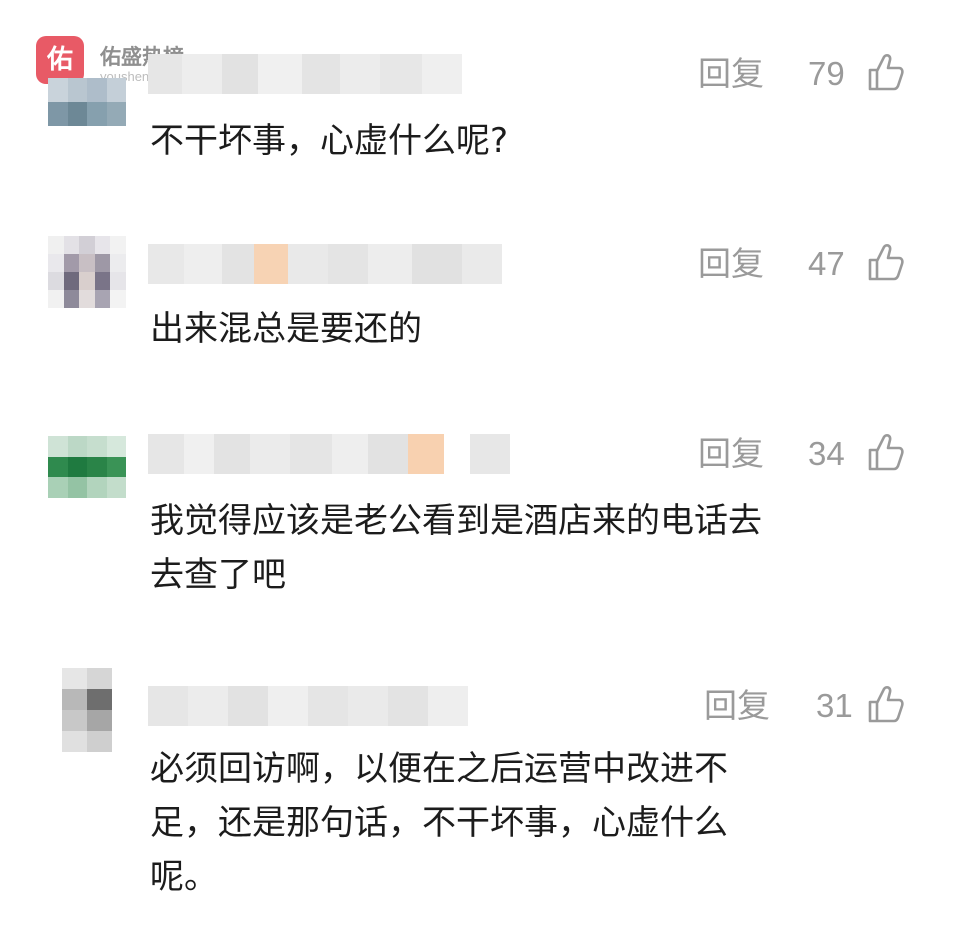 The image size is (960, 948). I want to click on comment-line: 我觉得应该是老公看到是酒店来的电话去, so click(456, 521).